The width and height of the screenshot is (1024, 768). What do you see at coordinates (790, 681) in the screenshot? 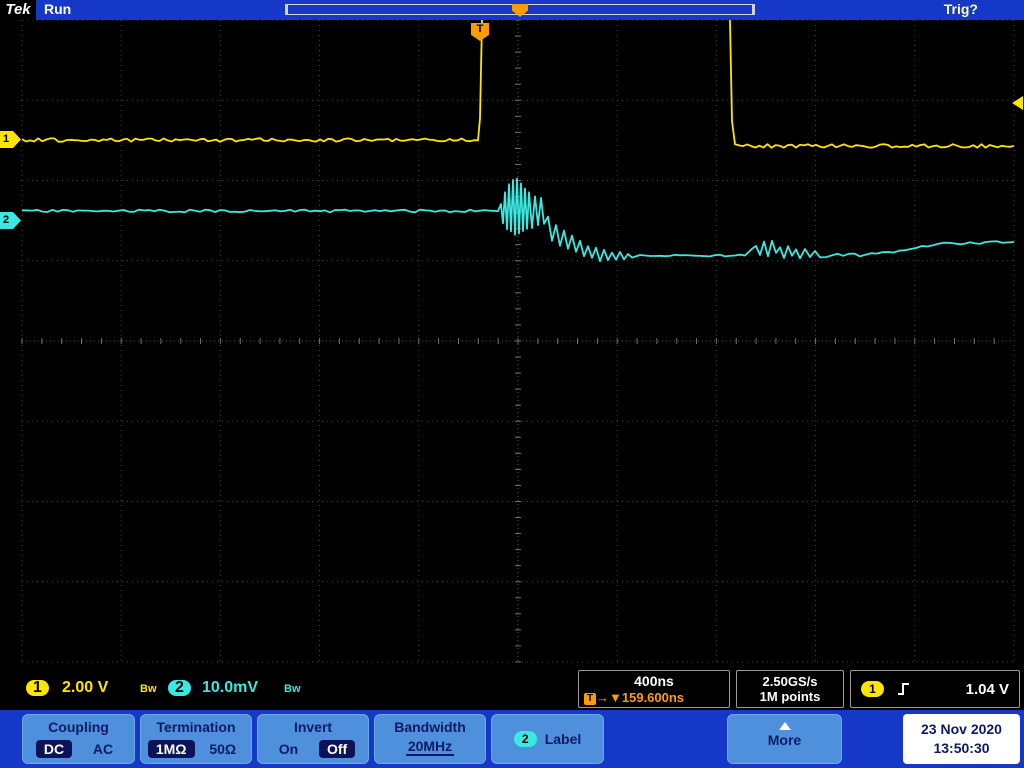
I see `sample-rate: 2.50GS/s` at bounding box center [790, 681].